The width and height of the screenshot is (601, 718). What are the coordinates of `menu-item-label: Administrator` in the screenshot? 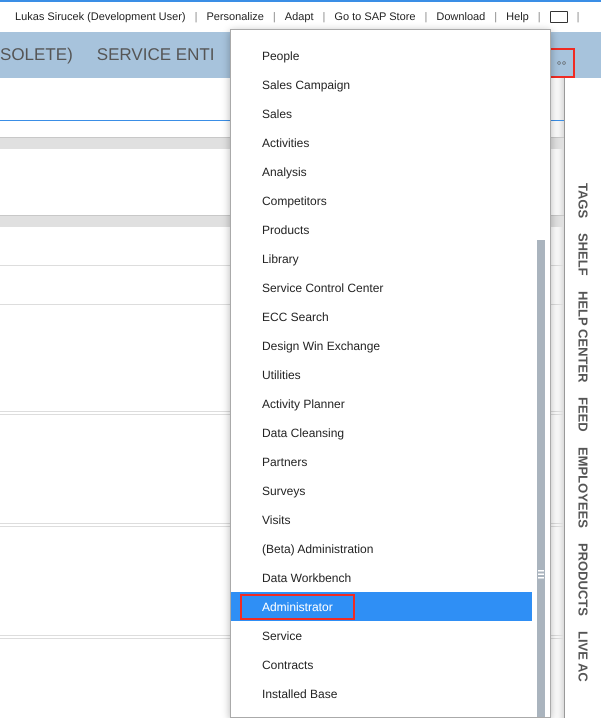 It's located at (297, 607).